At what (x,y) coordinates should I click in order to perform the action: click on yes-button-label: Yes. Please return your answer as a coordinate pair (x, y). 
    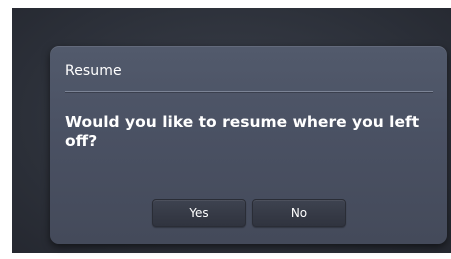
    Looking at the image, I should click on (199, 213).